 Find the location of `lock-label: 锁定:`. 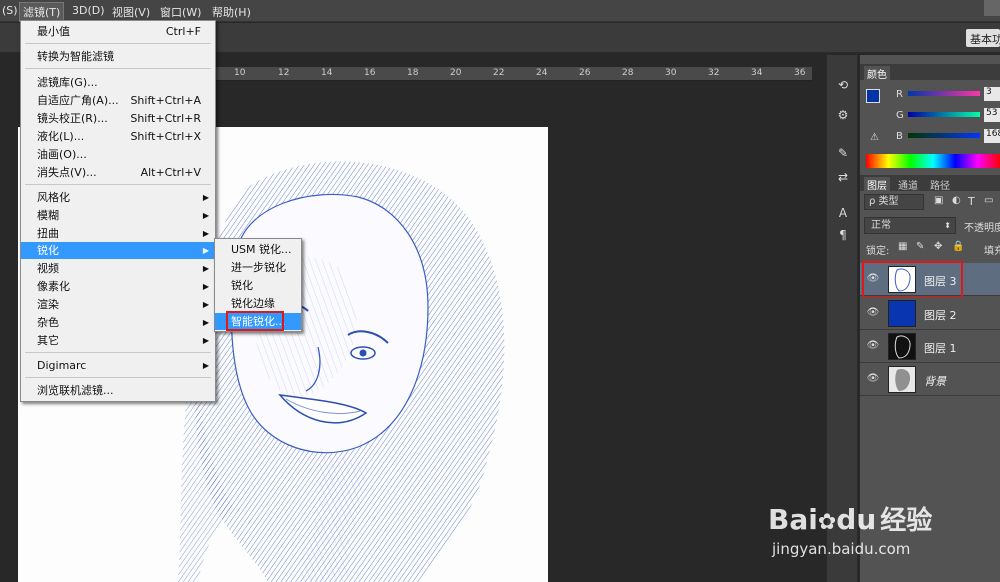

lock-label: 锁定: is located at coordinates (878, 251).